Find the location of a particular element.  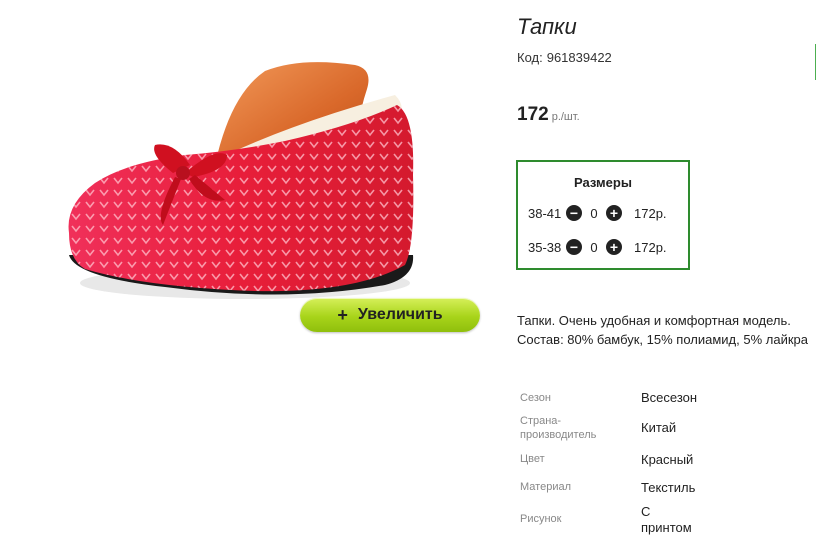

edge-divider is located at coordinates (815, 62).